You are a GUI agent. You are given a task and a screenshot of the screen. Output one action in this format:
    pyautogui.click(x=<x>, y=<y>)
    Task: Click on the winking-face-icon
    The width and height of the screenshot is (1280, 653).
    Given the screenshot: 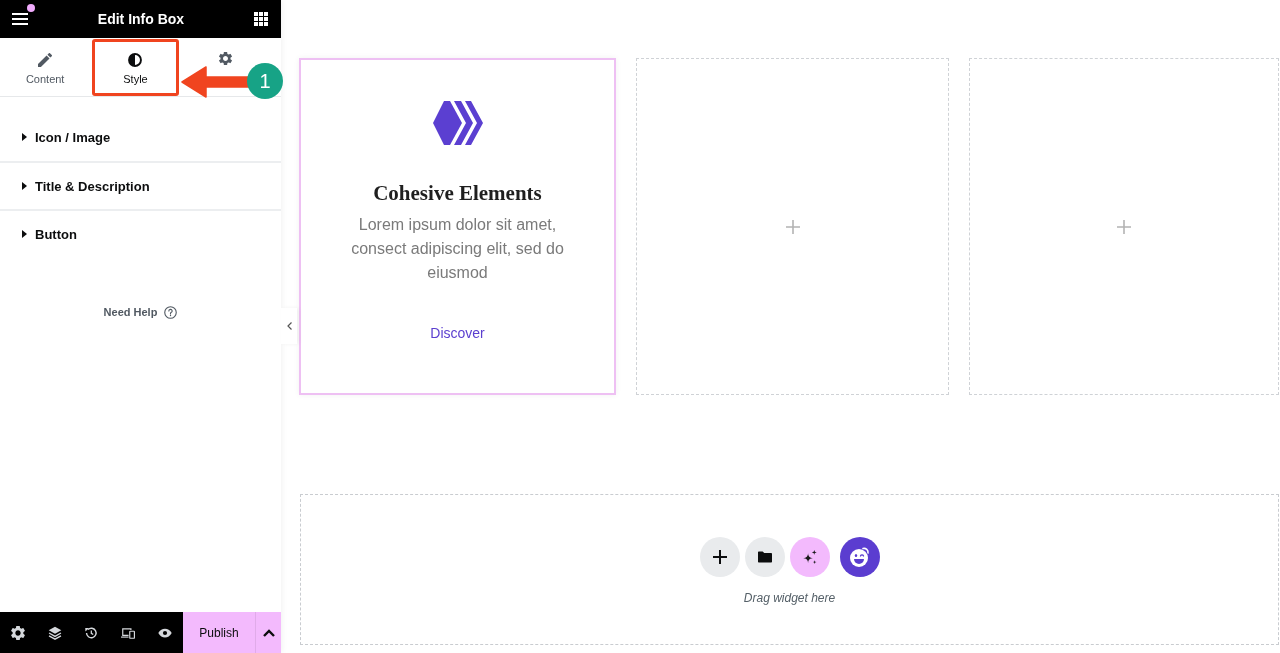 What is the action you would take?
    pyautogui.click(x=859, y=557)
    